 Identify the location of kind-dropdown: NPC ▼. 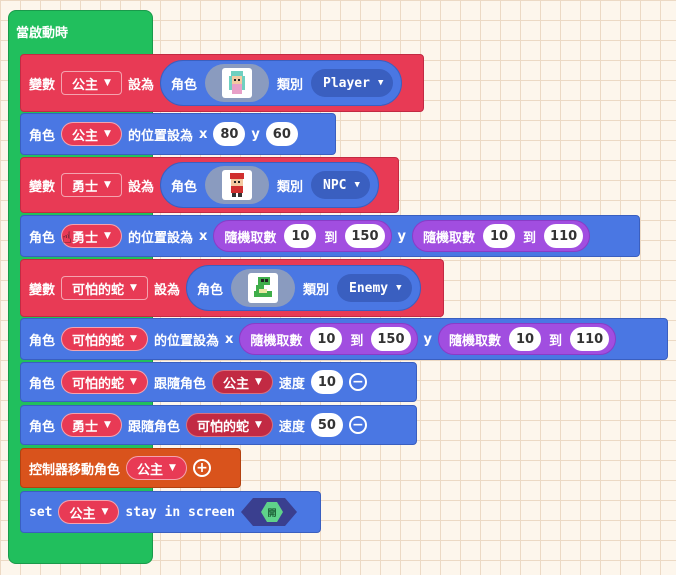
(340, 185).